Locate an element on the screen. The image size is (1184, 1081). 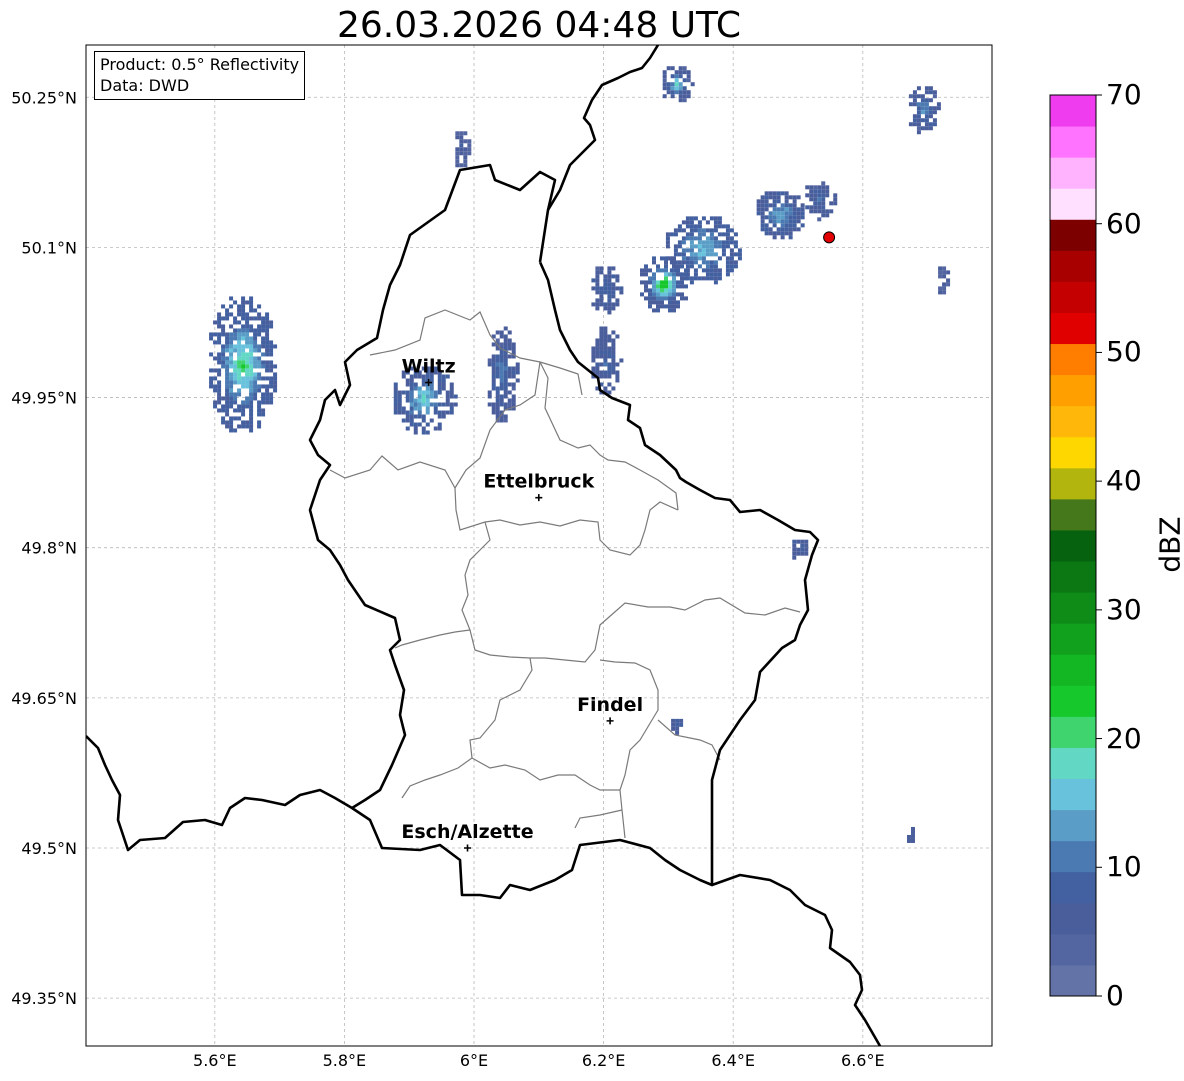
colorbar-tick-label: 50 is located at coordinates (1124, 352).